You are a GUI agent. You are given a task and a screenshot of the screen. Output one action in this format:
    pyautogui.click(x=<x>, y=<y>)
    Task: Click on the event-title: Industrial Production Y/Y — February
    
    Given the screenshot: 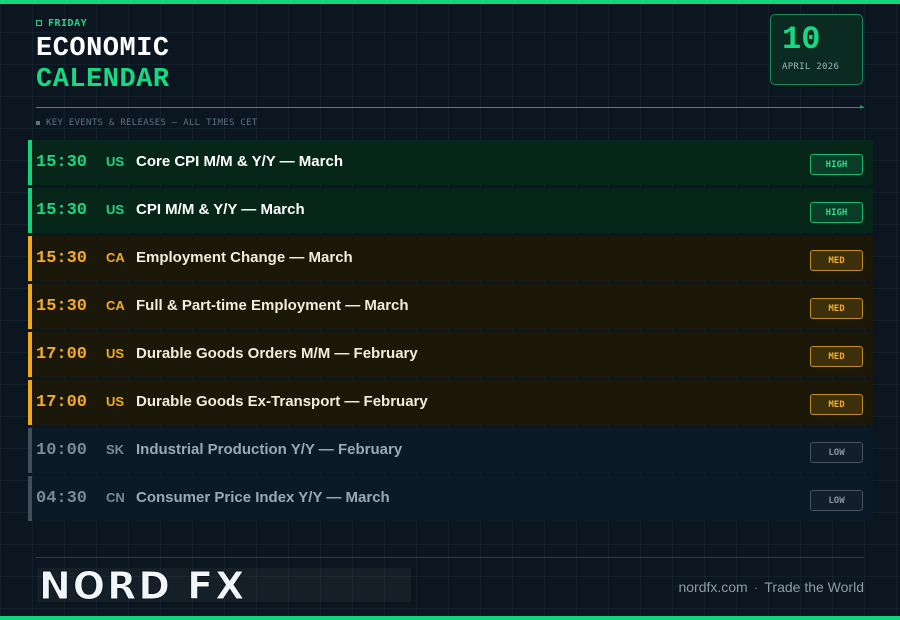 What is the action you would take?
    pyautogui.click(x=269, y=449)
    